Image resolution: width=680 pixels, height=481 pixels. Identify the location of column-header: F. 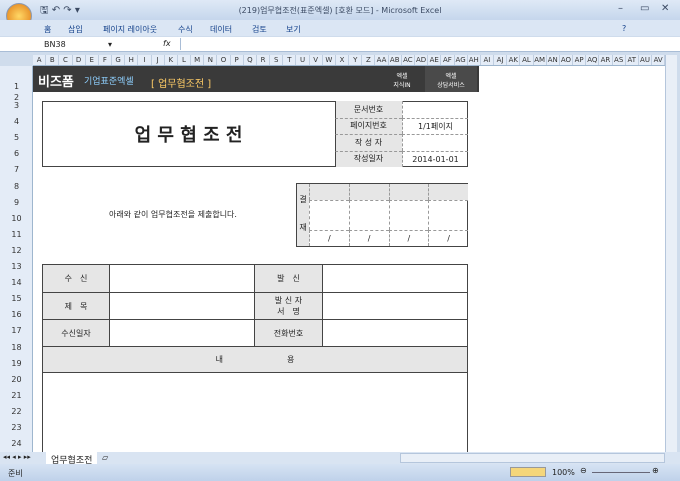
(106, 60).